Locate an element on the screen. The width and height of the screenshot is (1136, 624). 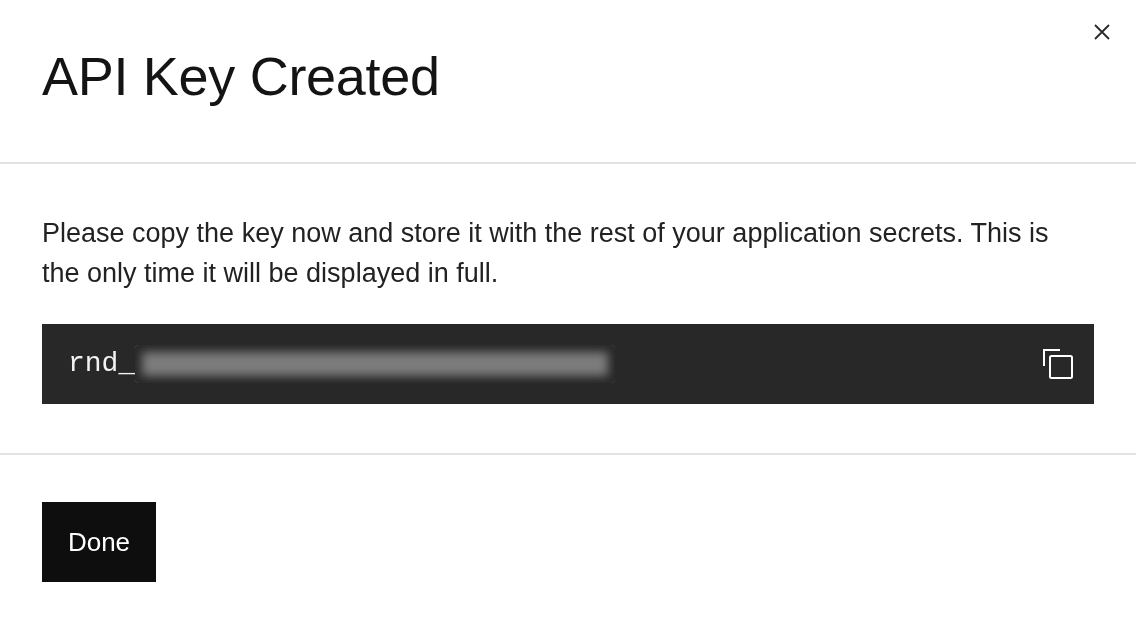
copy-icon is located at coordinates (1058, 364).